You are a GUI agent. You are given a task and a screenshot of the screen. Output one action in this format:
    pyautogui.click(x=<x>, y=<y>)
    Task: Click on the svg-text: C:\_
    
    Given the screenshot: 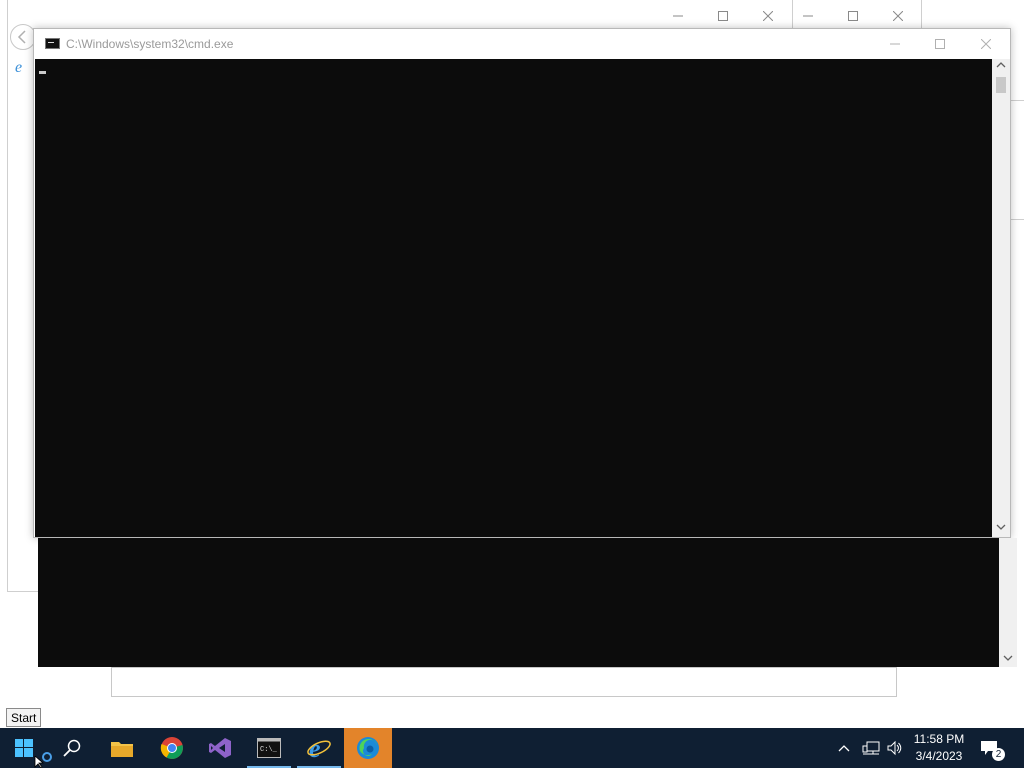 What is the action you would take?
    pyautogui.click(x=269, y=750)
    